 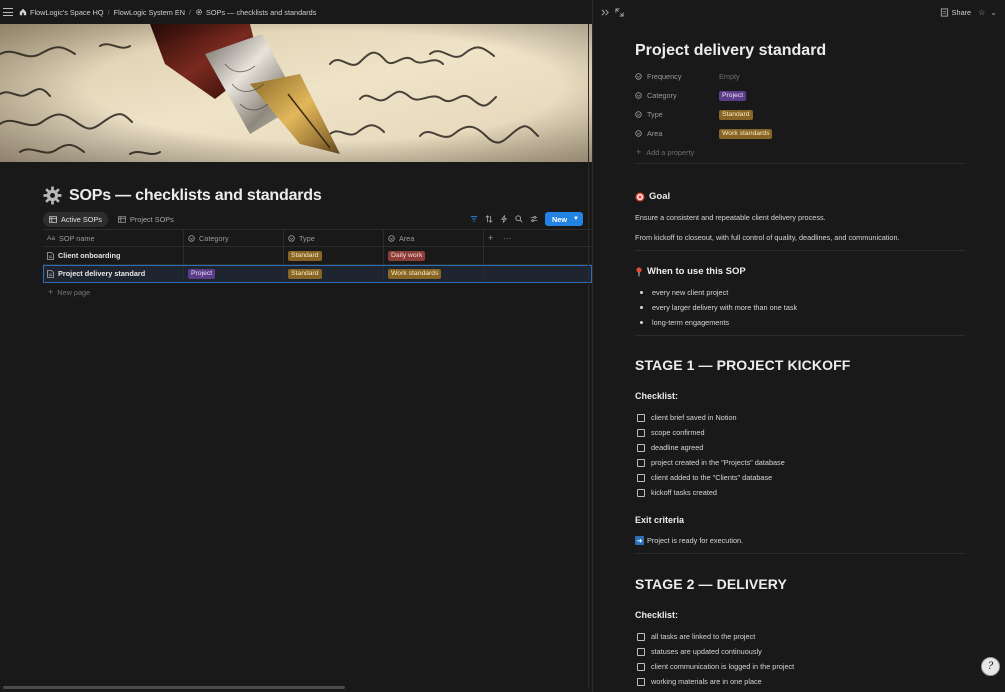 What do you see at coordinates (803, 114) in the screenshot?
I see `property-type: Type Standard` at bounding box center [803, 114].